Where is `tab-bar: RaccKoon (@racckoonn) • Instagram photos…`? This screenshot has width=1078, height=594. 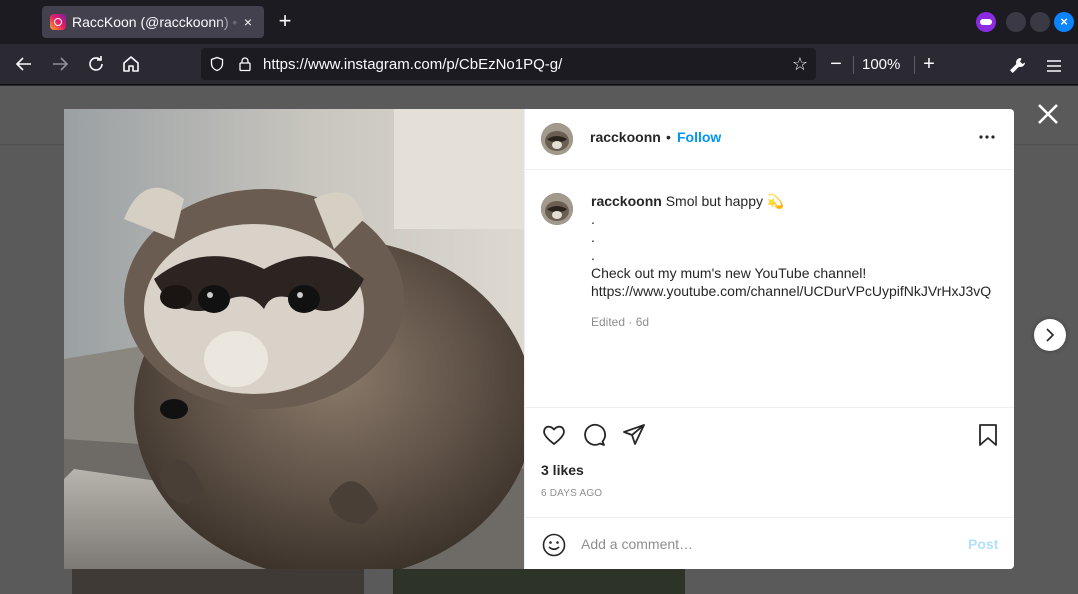
tab-bar: RaccKoon (@racckoonn) • Instagram photos… is located at coordinates (539, 22).